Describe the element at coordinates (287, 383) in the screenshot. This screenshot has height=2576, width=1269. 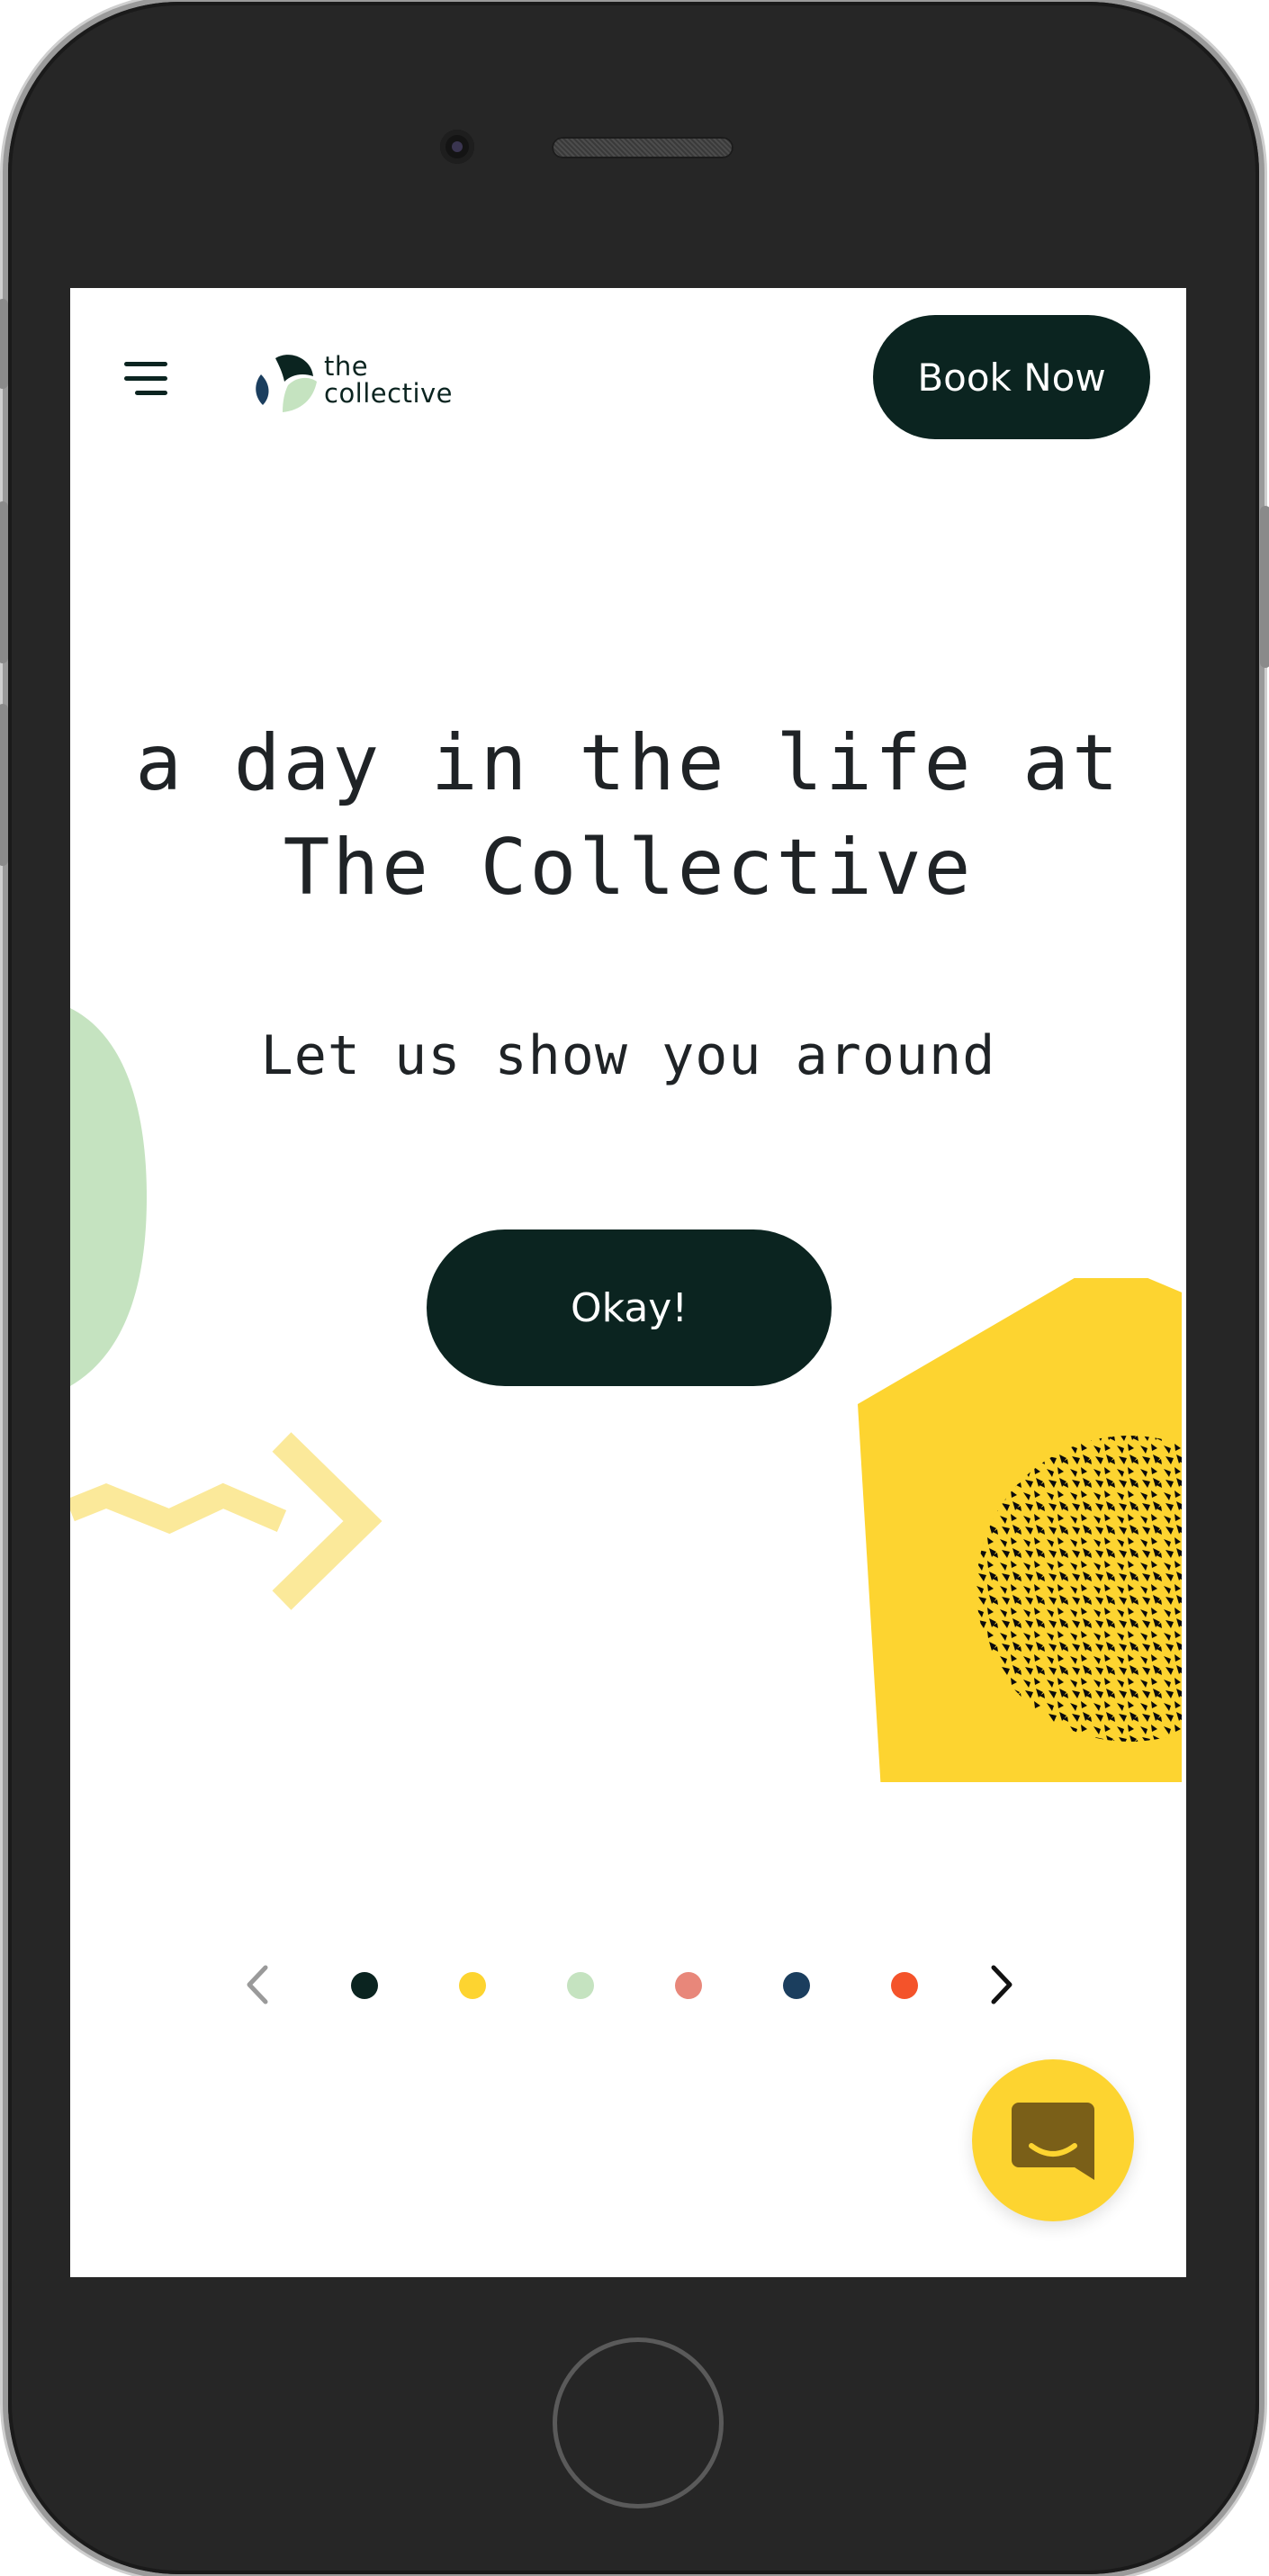
I see `leaf-logo-icon` at that location.